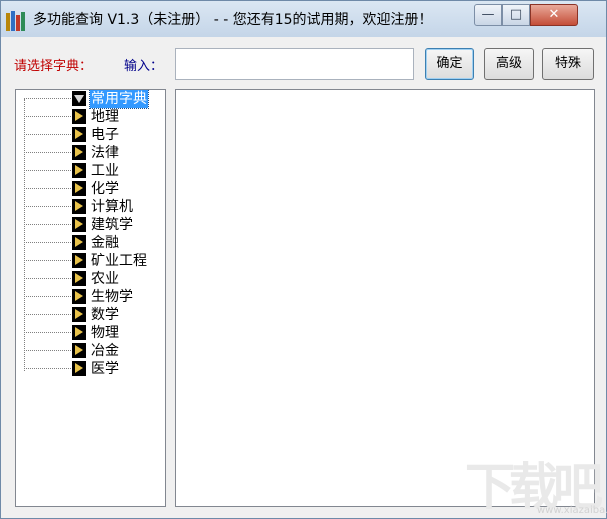 The image size is (607, 519). Describe the element at coordinates (105, 315) in the screenshot. I see `tree-item-label: 数学` at that location.